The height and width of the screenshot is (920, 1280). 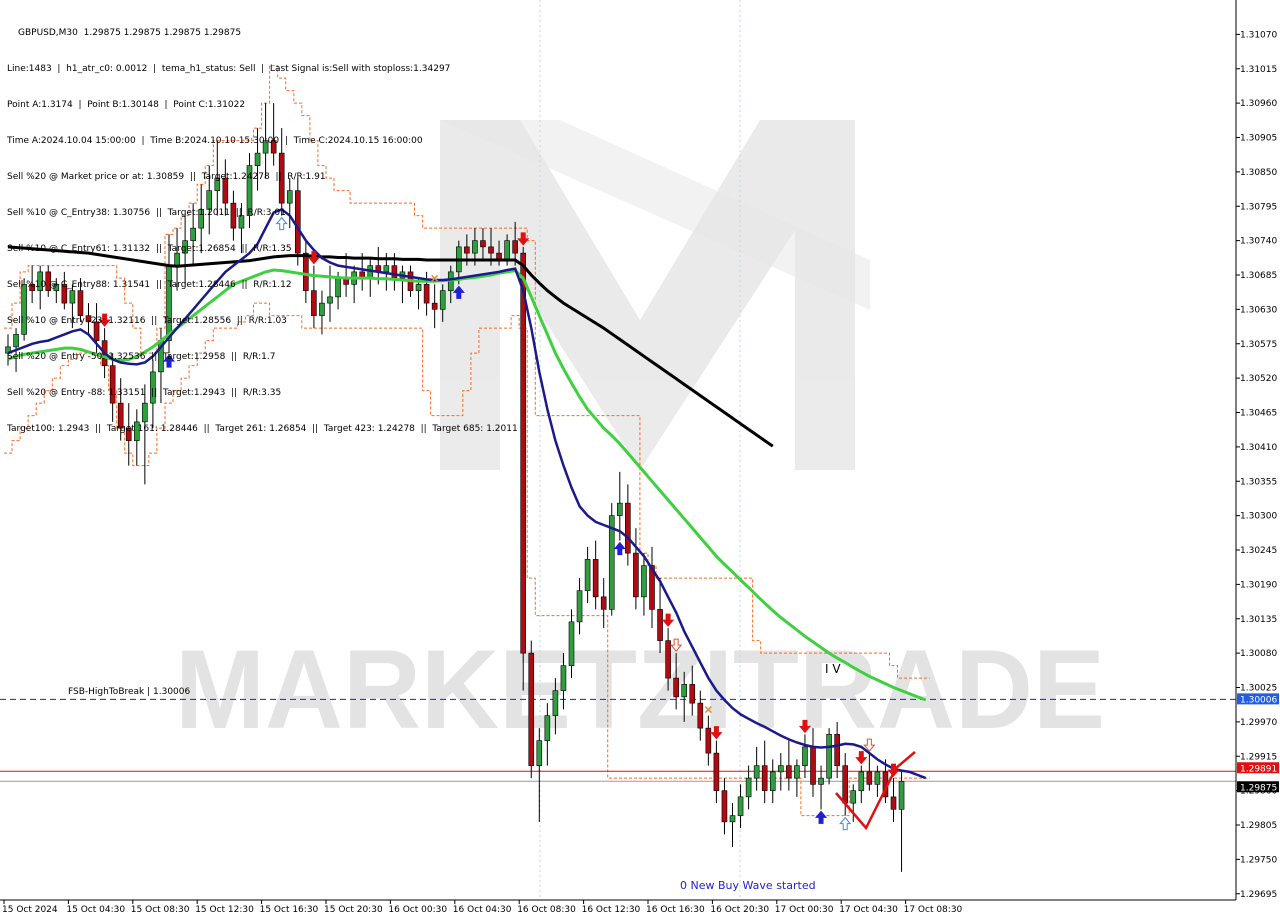 I want to click on time-tick-label: 16 Oct 04:30, so click(x=482, y=910).